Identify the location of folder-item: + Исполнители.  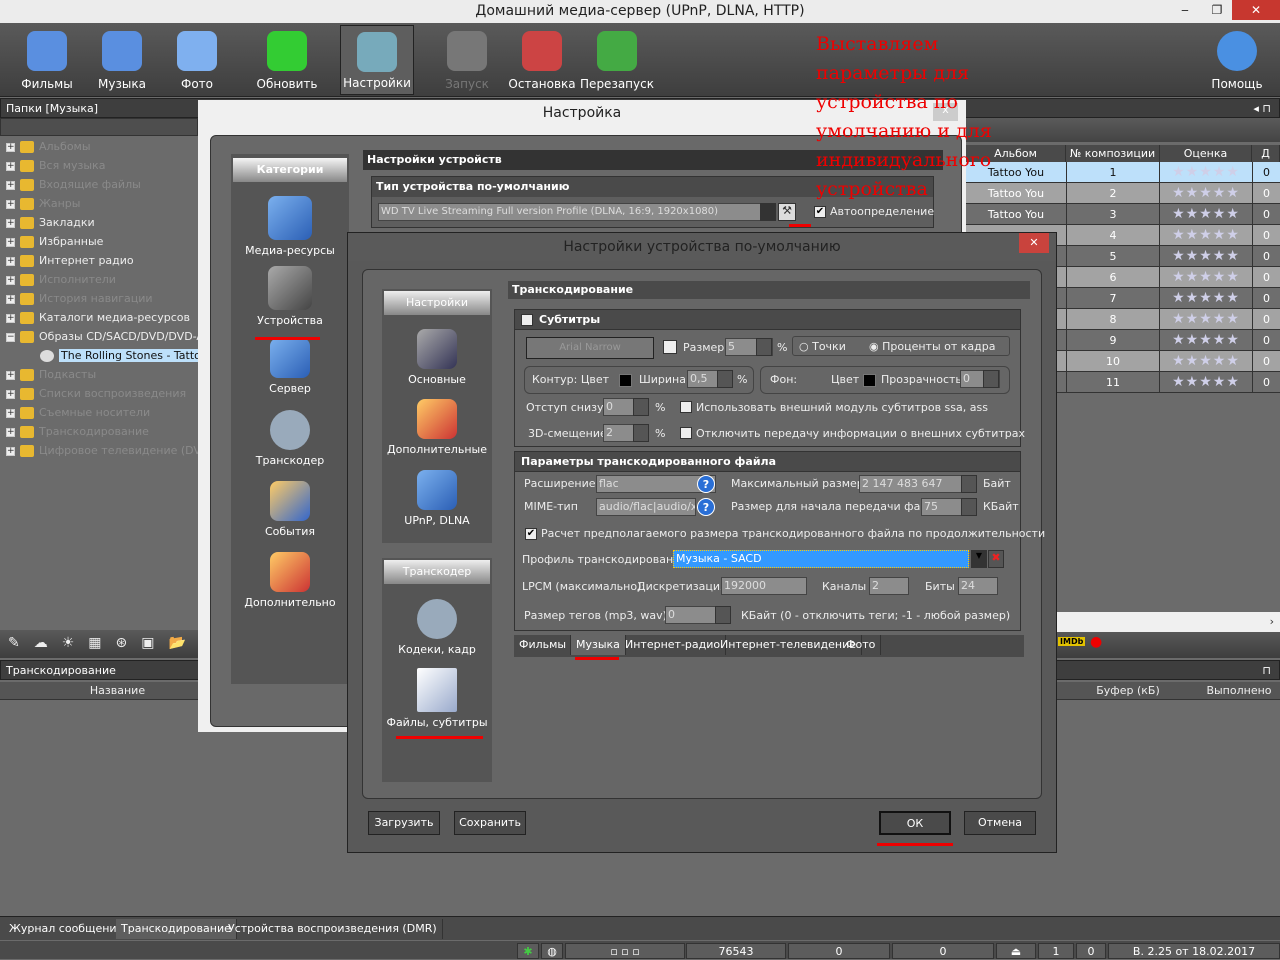
(61, 280).